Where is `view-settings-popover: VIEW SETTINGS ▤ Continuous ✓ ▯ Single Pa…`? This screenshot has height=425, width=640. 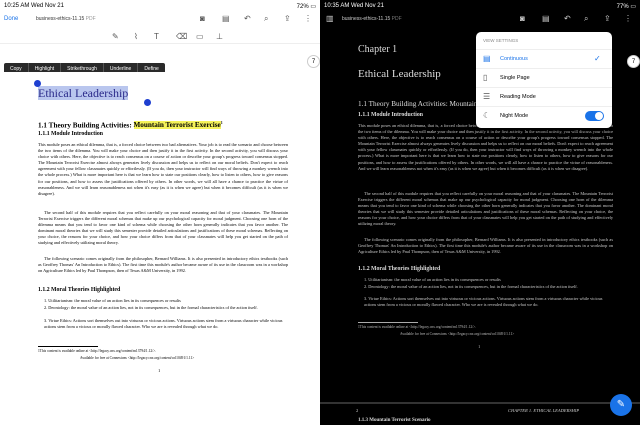
view-settings-popover: VIEW SETTINGS ▤ Continuous ✓ ▯ Single Pa… is located at coordinates (544, 80).